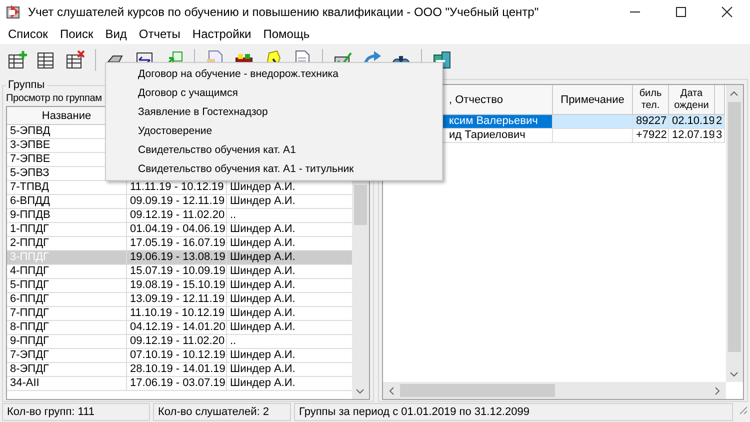  Describe the element at coordinates (651, 122) in the screenshot. I see `table-cell: 89227` at that location.